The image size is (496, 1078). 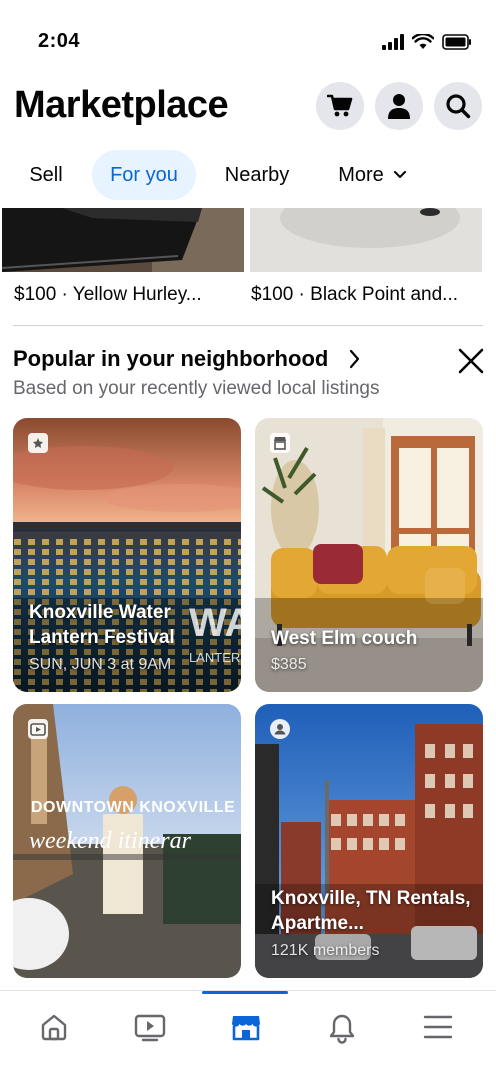 I want to click on card-title: Knoxville Water Lantern Festival, so click(x=102, y=625).